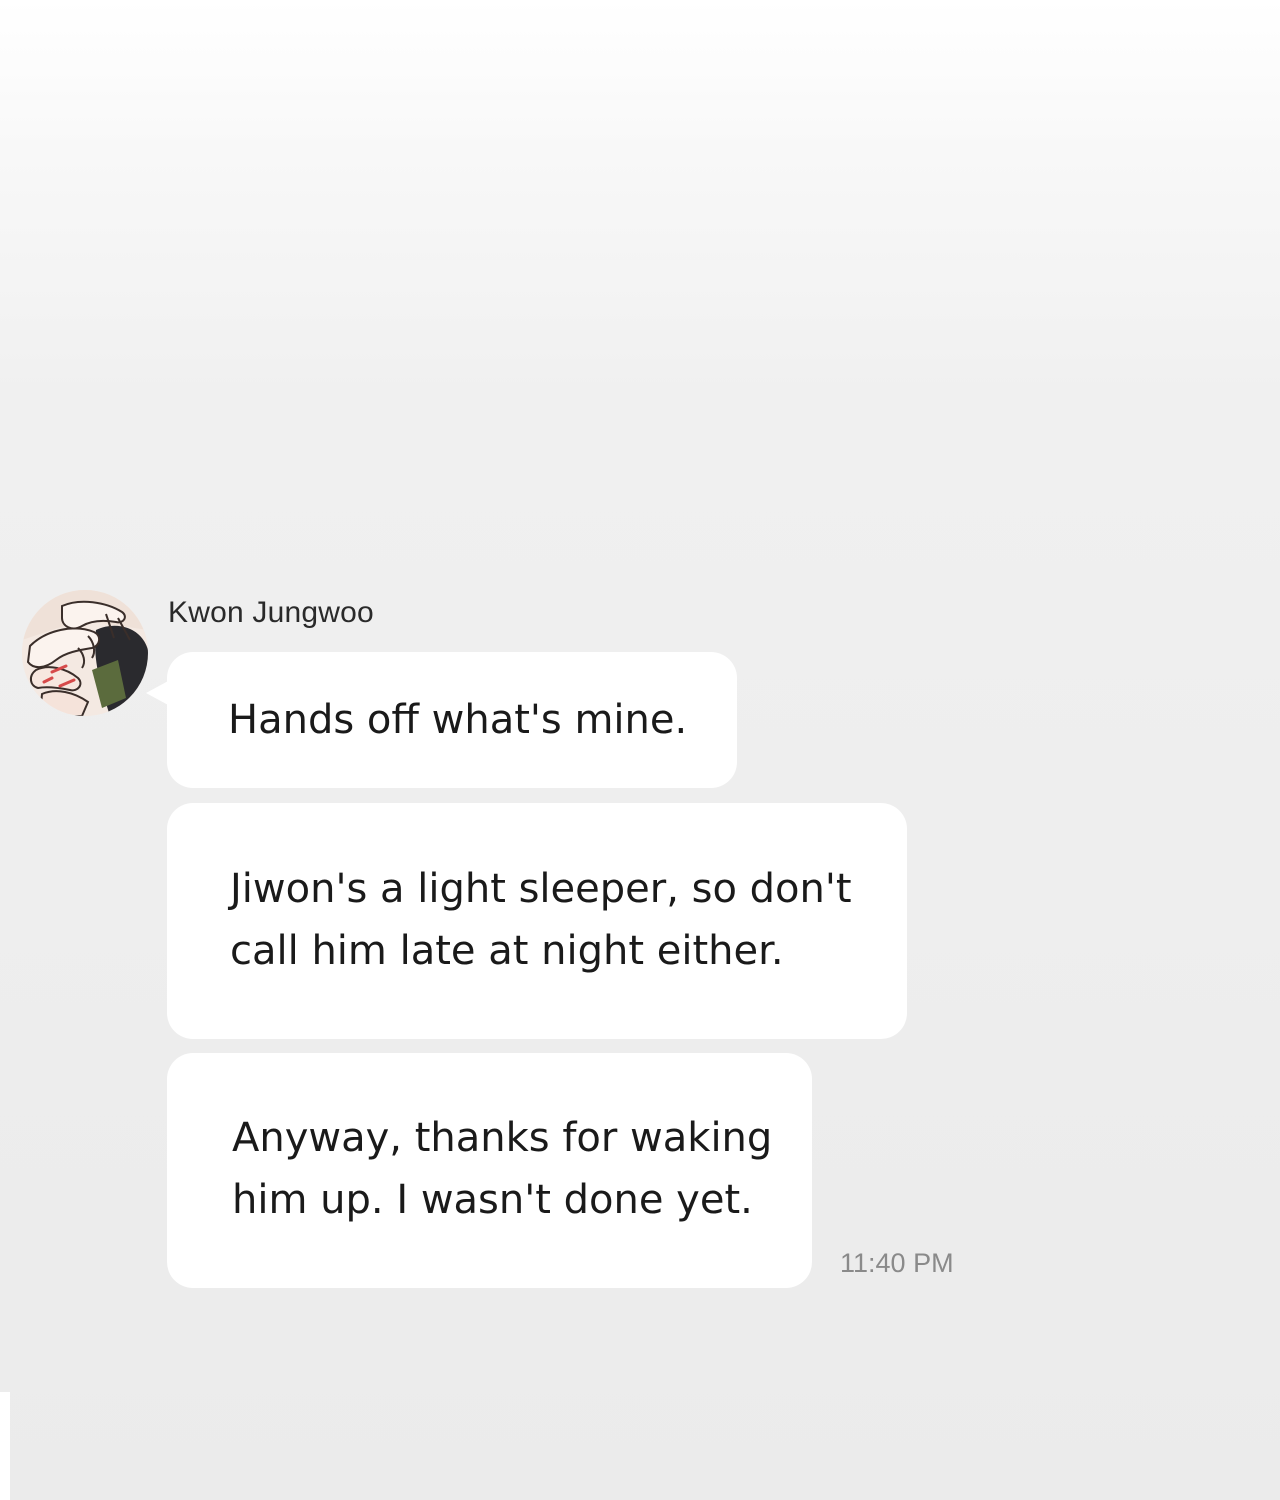  Describe the element at coordinates (541, 889) in the screenshot. I see `message-text-line: Jiwon's a light sleeper, so don't` at that location.